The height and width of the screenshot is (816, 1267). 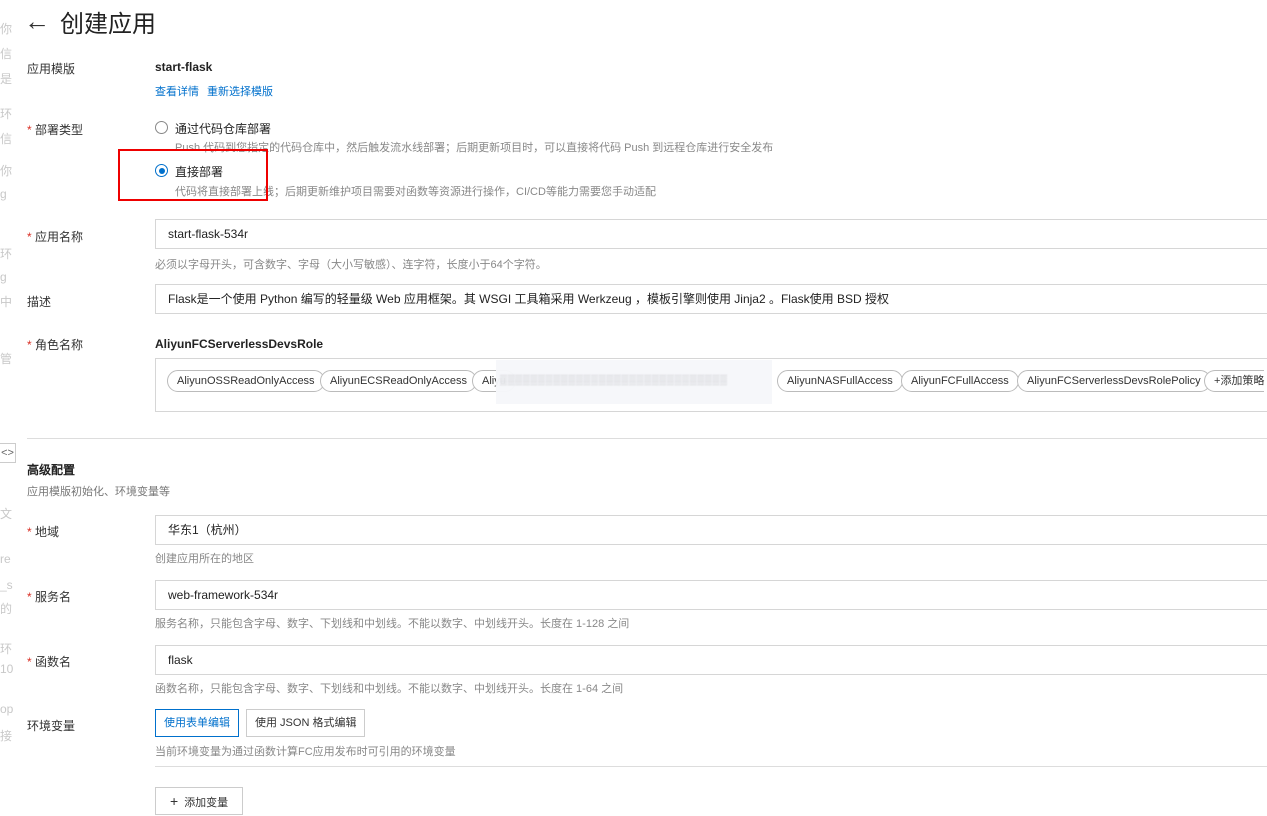 I want to click on template-value: start-flask, so click(x=184, y=67).